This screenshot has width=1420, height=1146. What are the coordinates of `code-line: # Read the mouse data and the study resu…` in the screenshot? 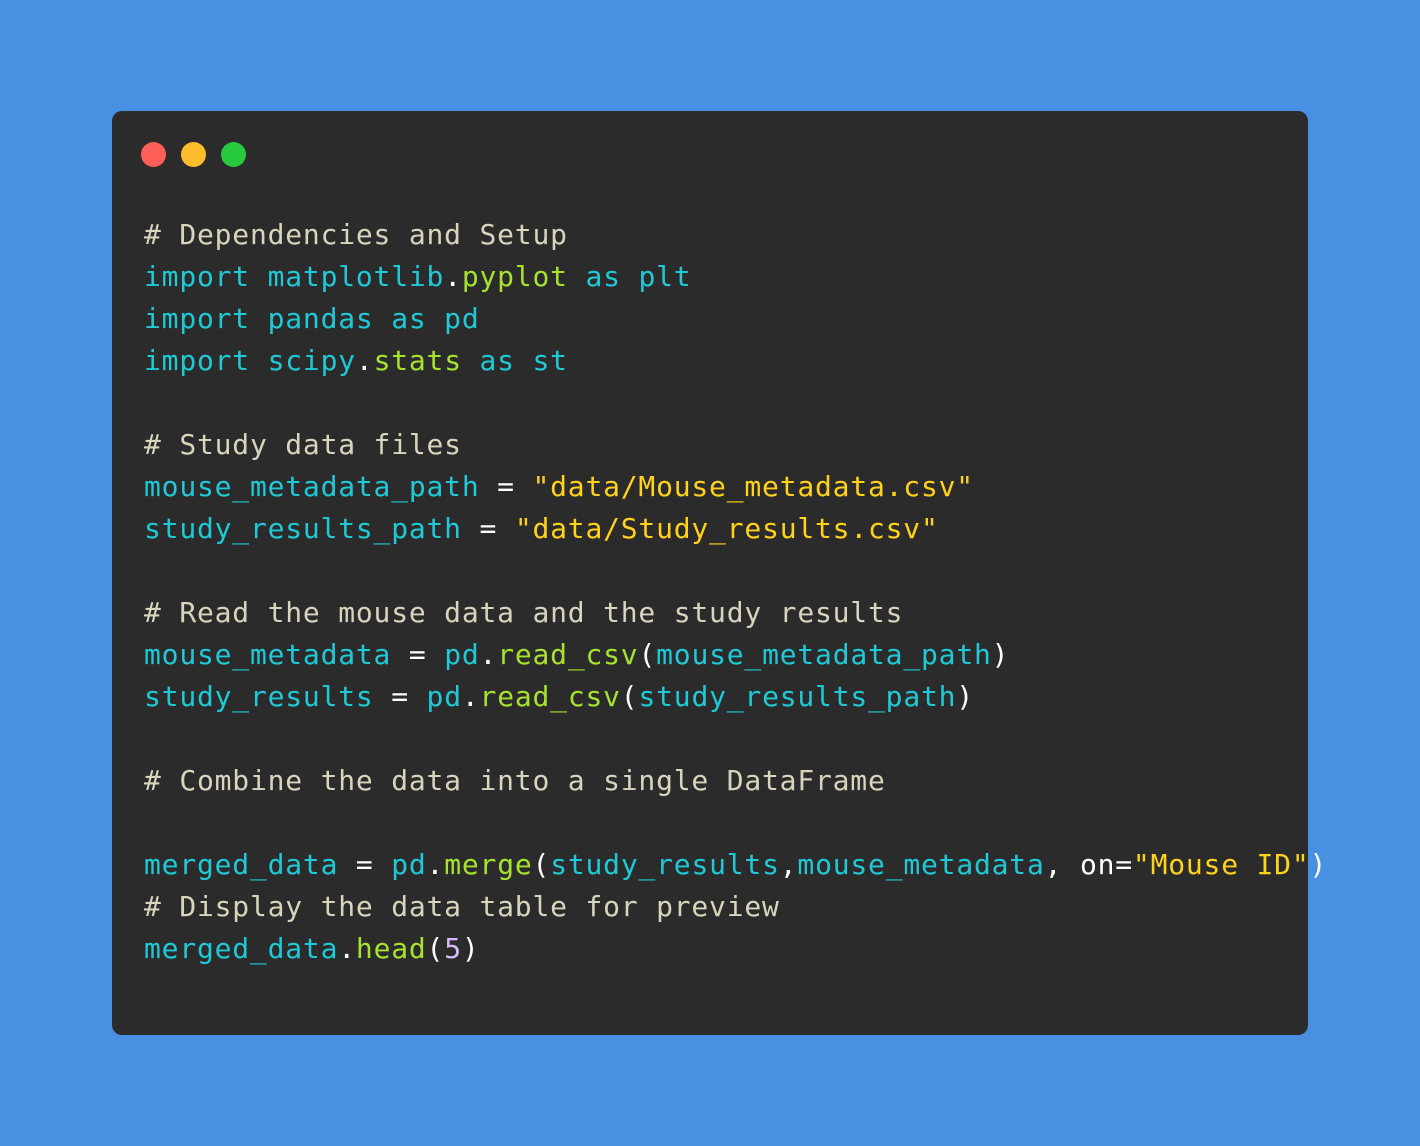 It's located at (735, 613).